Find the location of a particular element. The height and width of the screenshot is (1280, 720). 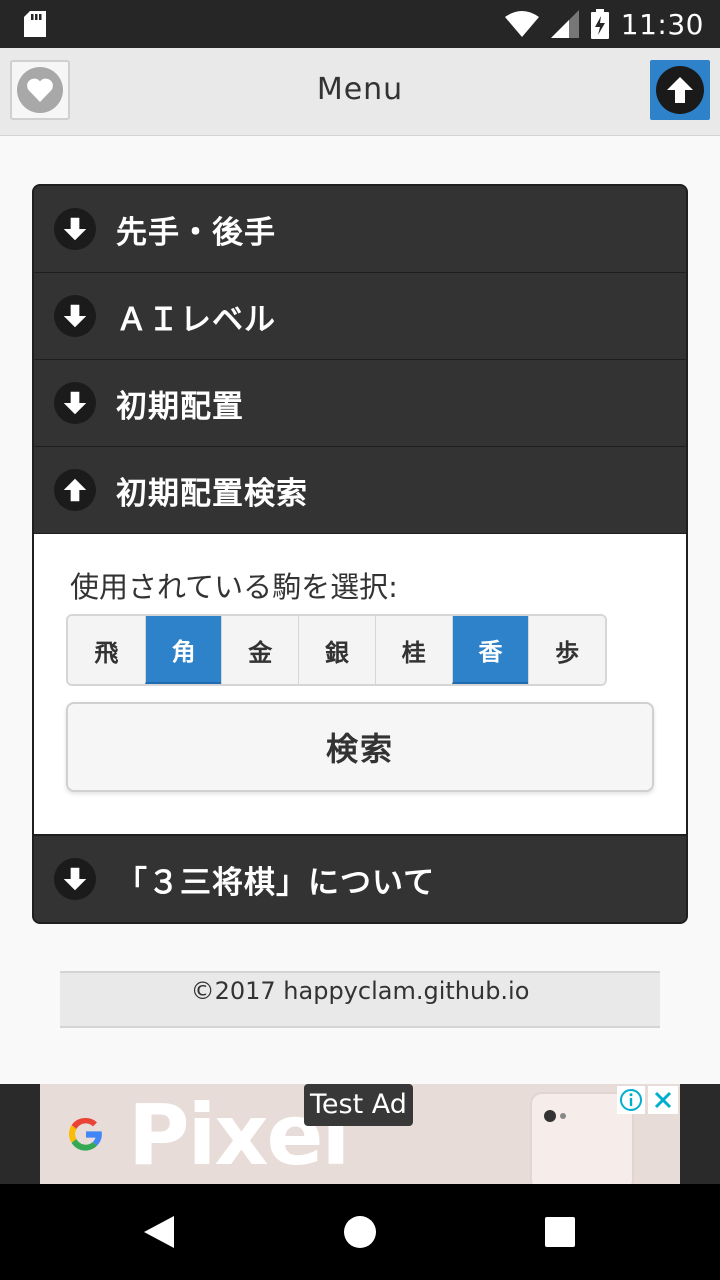

system-nav-bar is located at coordinates (360, 1232).